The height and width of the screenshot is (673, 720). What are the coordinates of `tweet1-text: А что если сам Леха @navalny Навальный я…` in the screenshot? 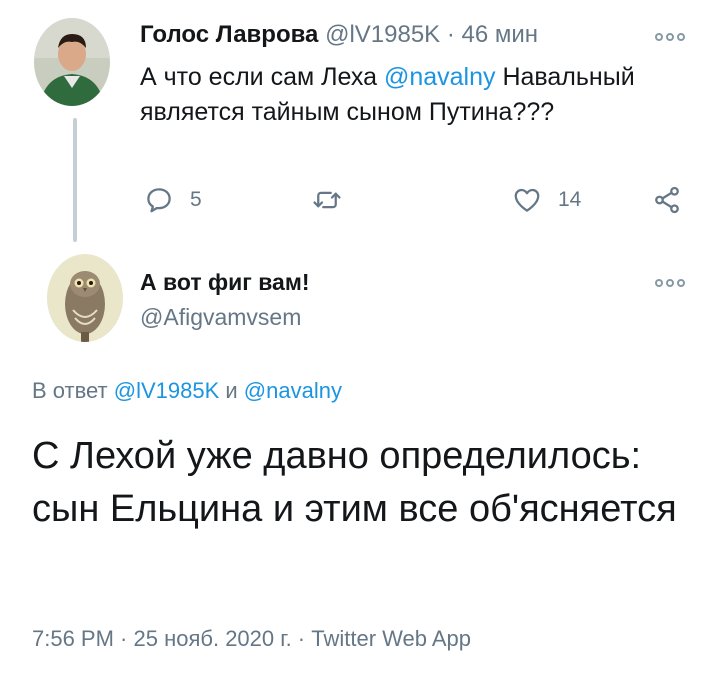 It's located at (400, 95).